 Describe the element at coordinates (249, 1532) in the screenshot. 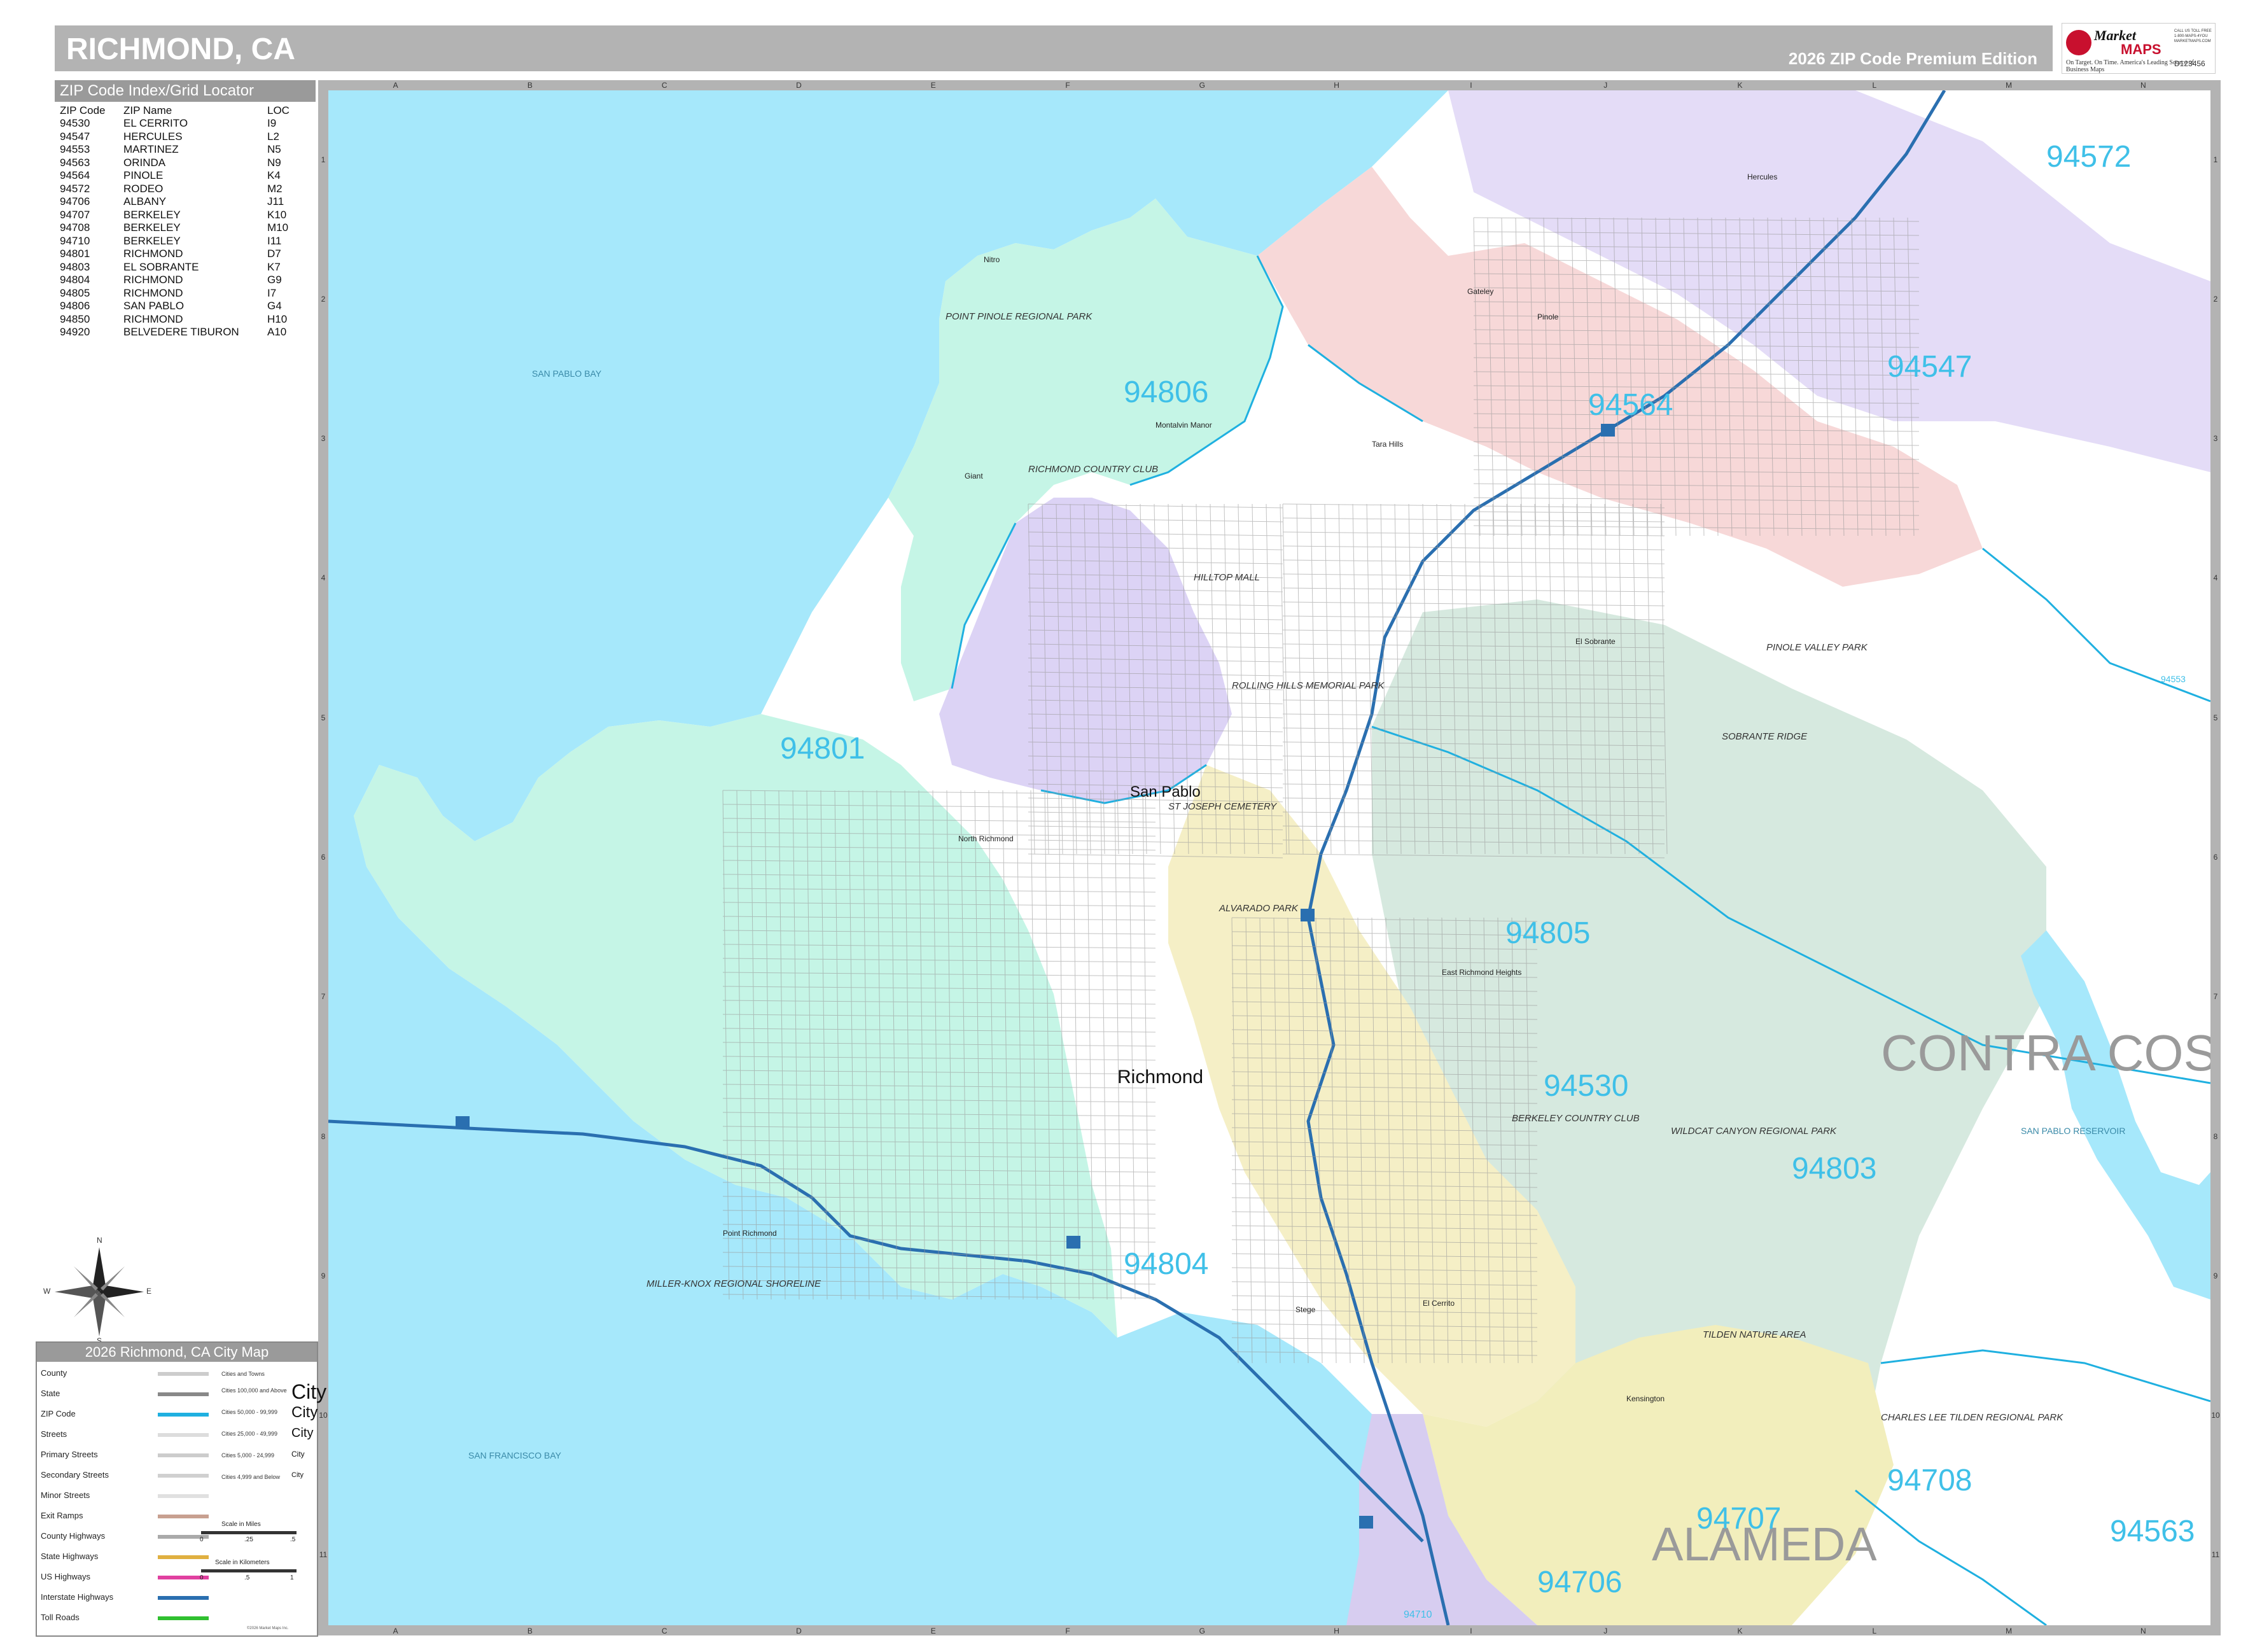

I see `scale-bar-miles` at that location.